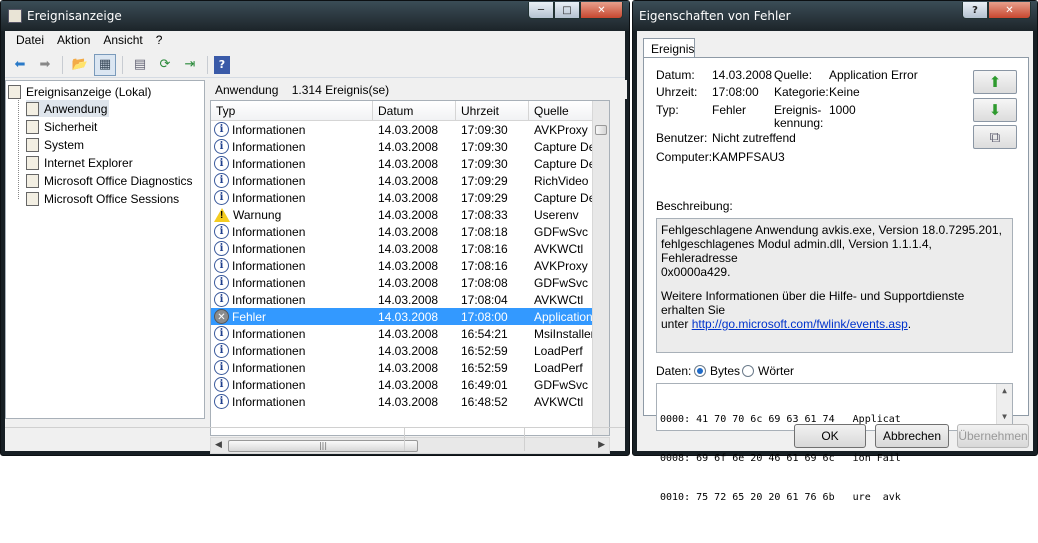 This screenshot has height=543, width=1038. What do you see at coordinates (995, 110) in the screenshot?
I see `next-event-button: ⬇` at bounding box center [995, 110].